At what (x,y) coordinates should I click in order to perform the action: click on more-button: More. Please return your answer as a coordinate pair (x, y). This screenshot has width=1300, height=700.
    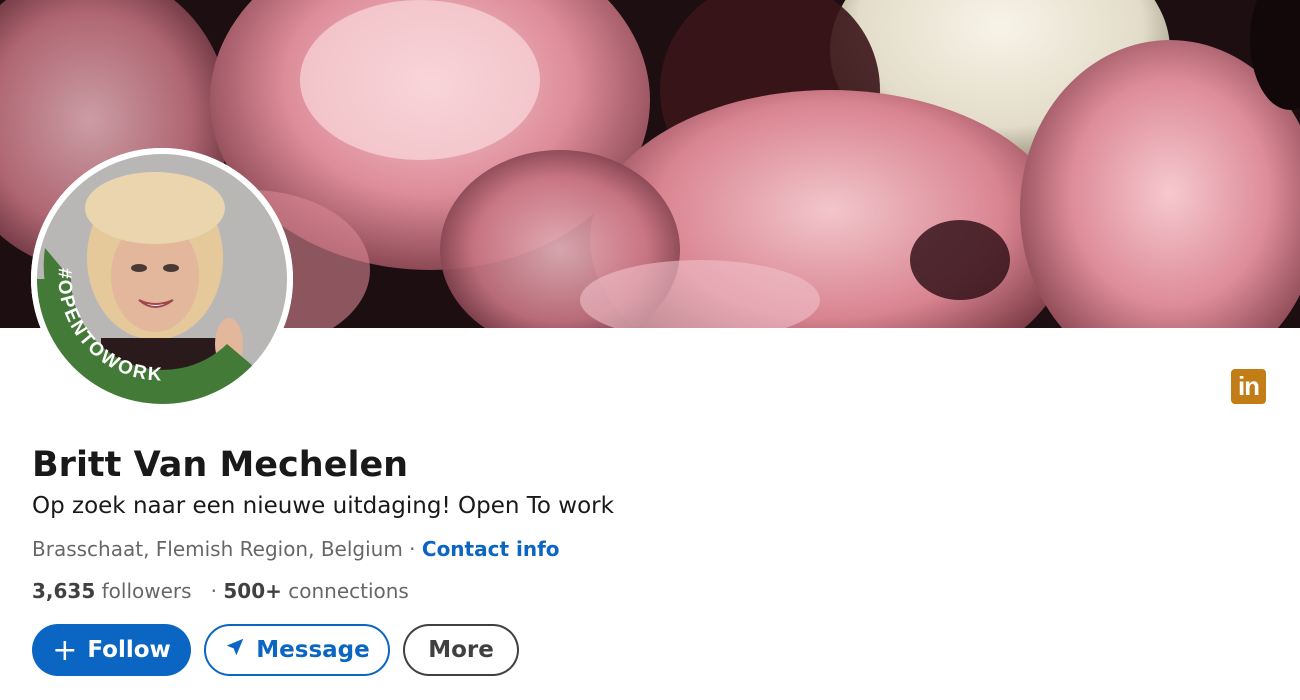
    Looking at the image, I should click on (461, 650).